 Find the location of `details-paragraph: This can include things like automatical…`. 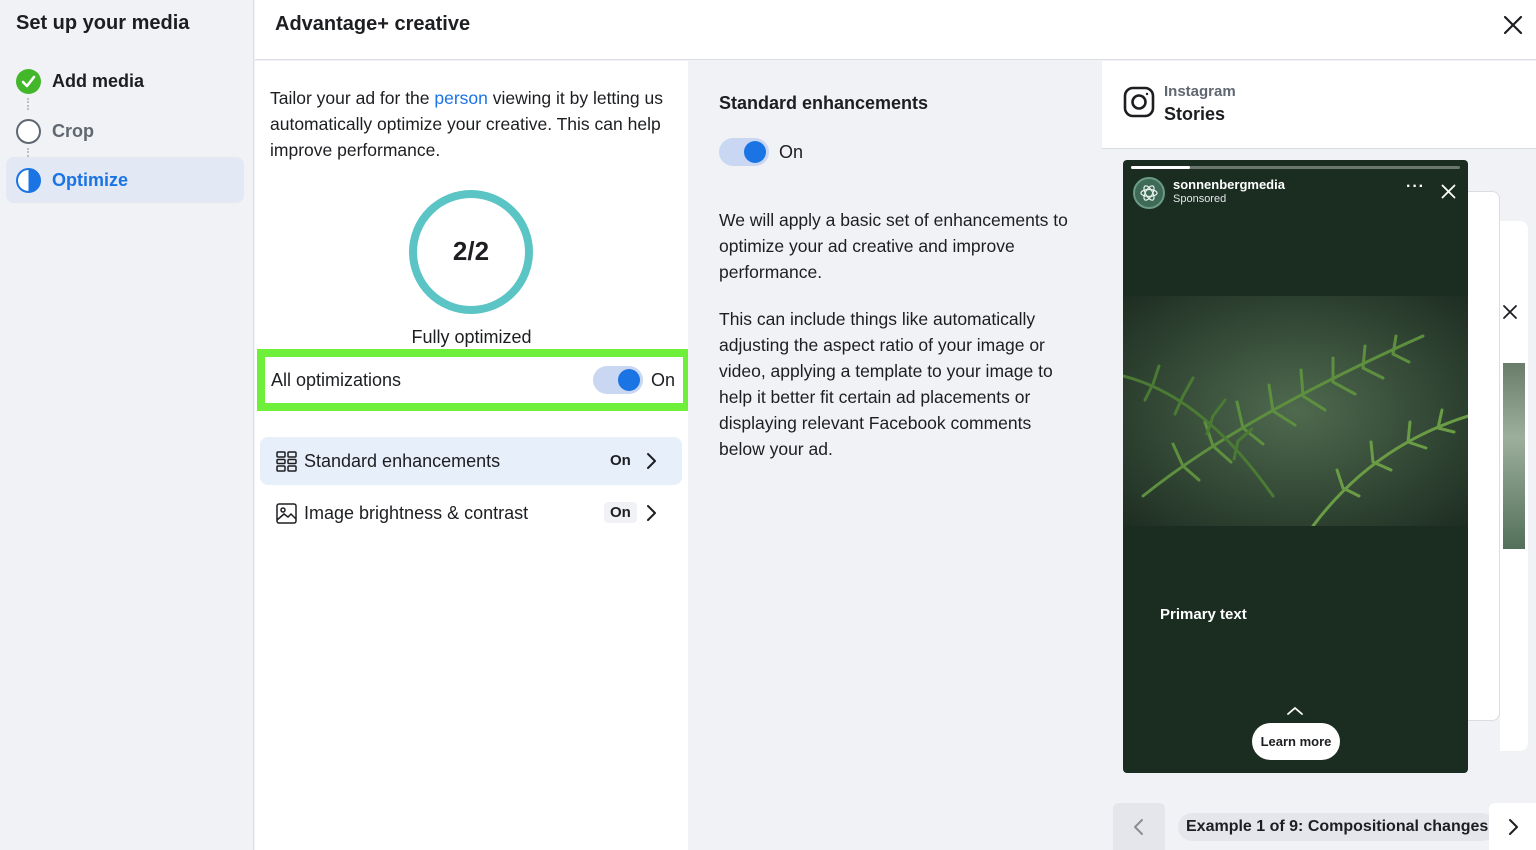

details-paragraph: This can include things like automatical… is located at coordinates (886, 384).